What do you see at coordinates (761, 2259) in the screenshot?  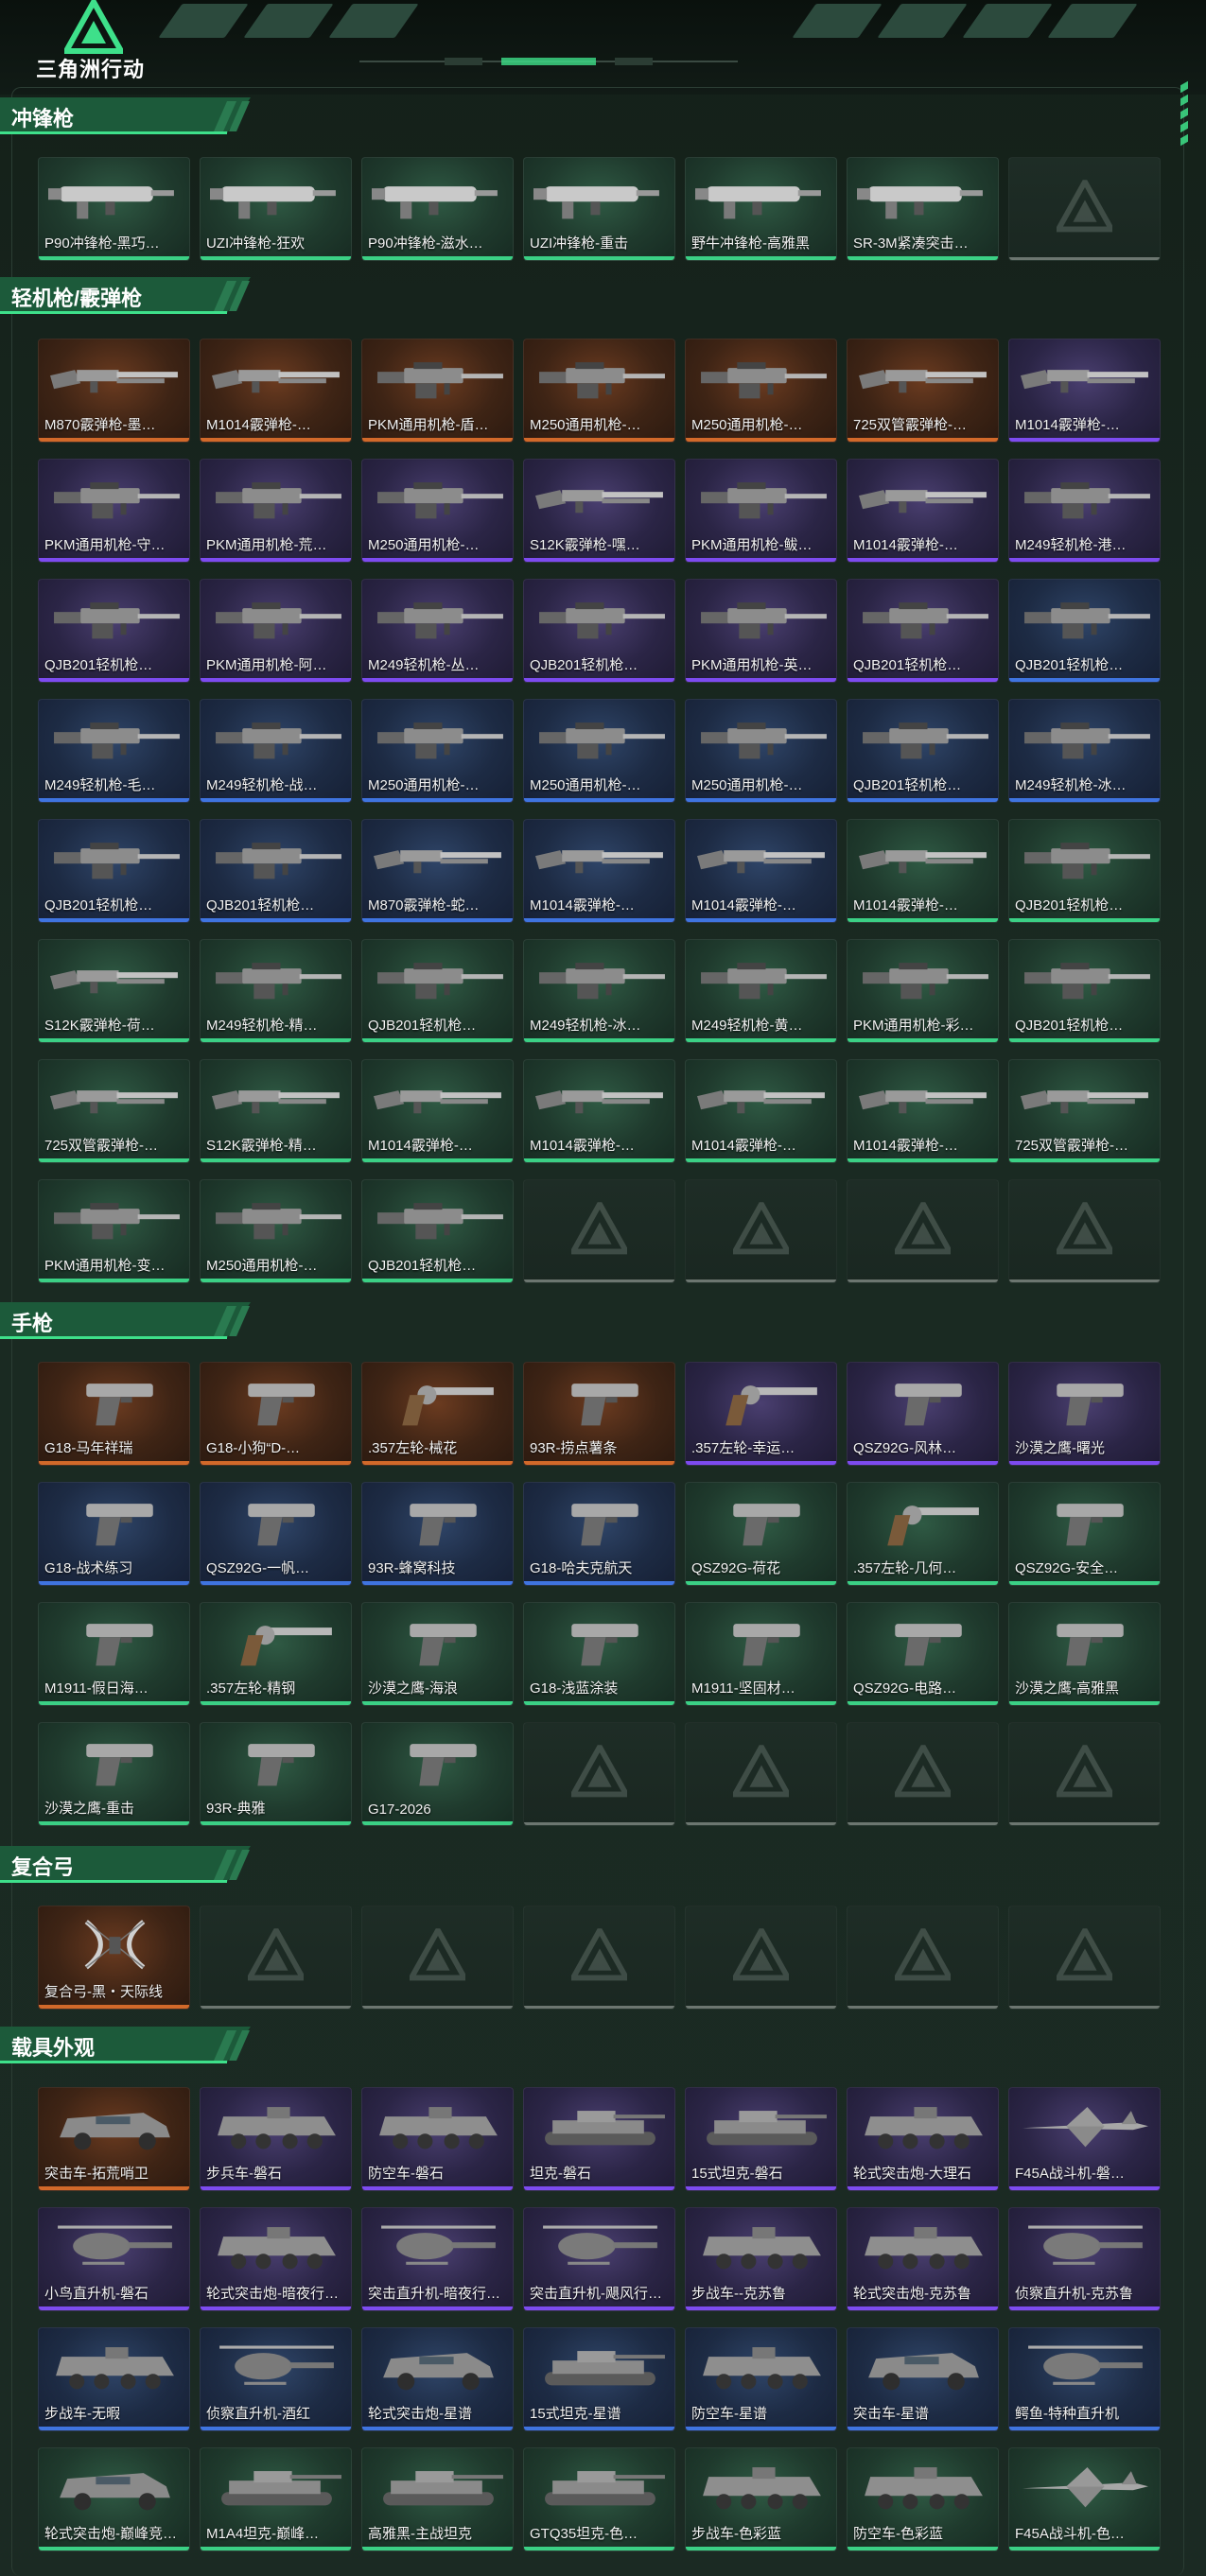 I see `item-card: 步战车--克苏鲁` at bounding box center [761, 2259].